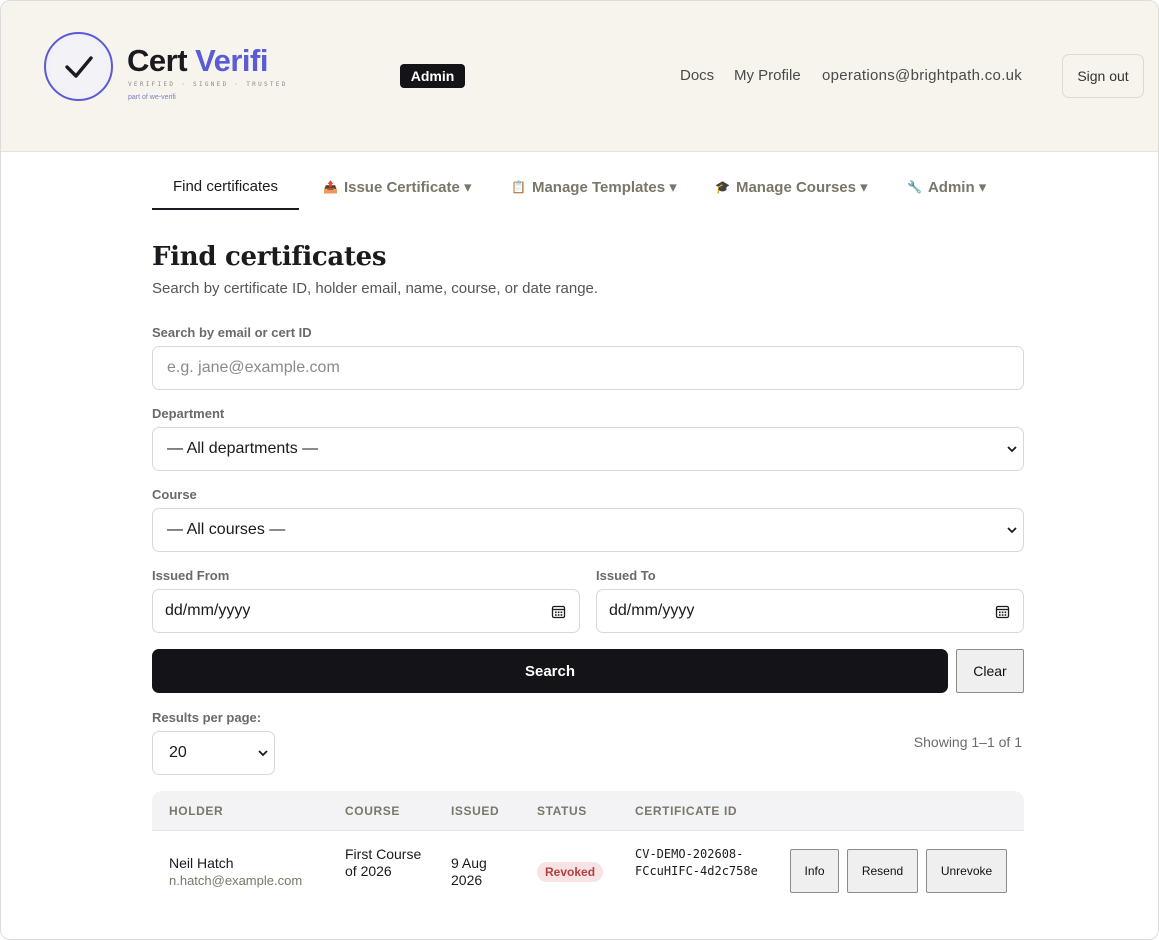 The height and width of the screenshot is (940, 1159). What do you see at coordinates (226, 529) in the screenshot?
I see `course-selected-value: — All courses —` at bounding box center [226, 529].